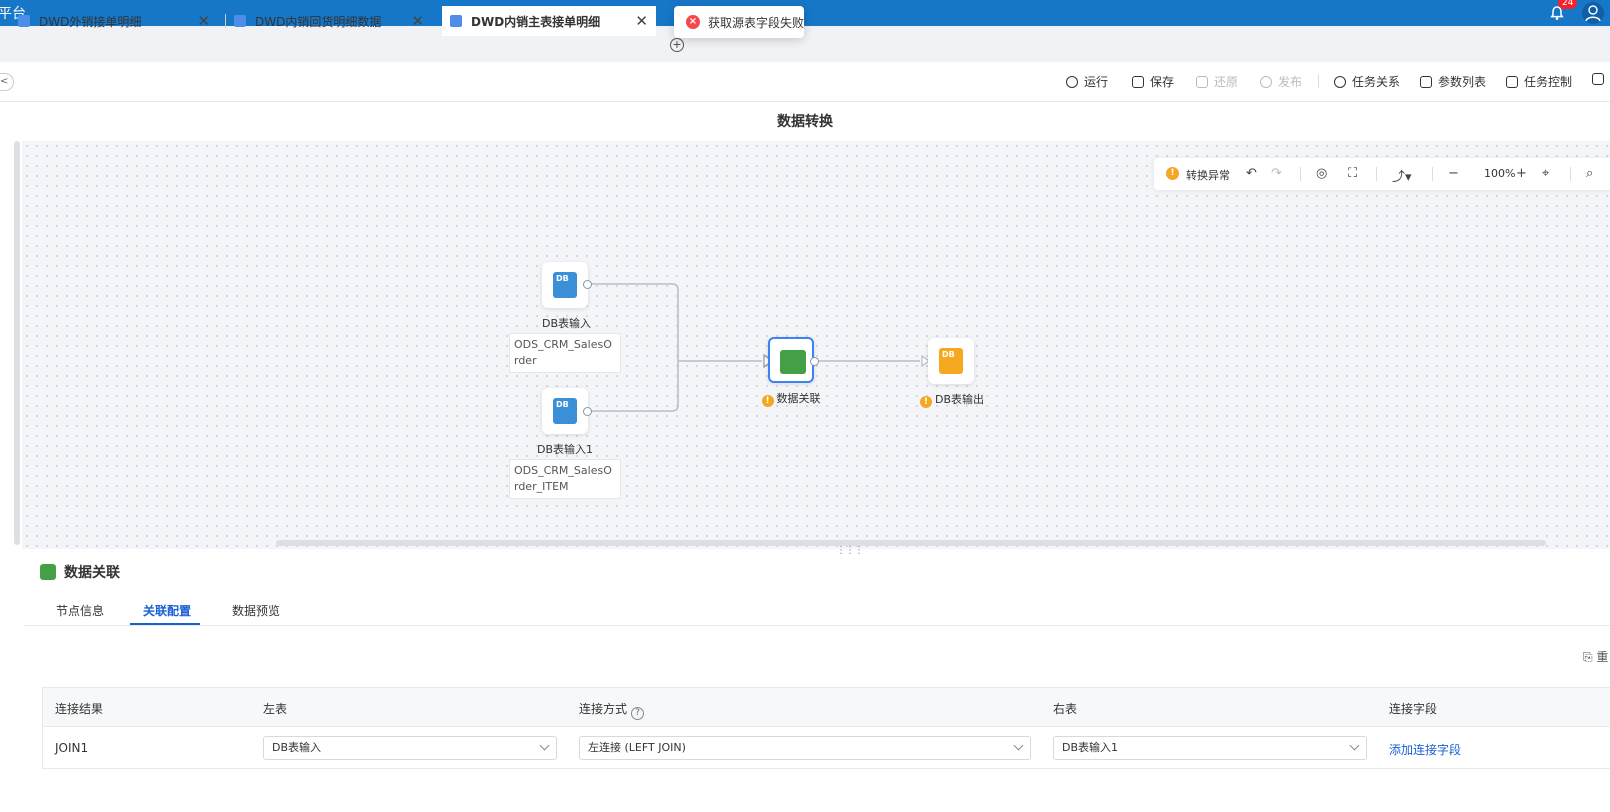  Describe the element at coordinates (17, 343) in the screenshot. I see `vertical-scrollbar` at that location.